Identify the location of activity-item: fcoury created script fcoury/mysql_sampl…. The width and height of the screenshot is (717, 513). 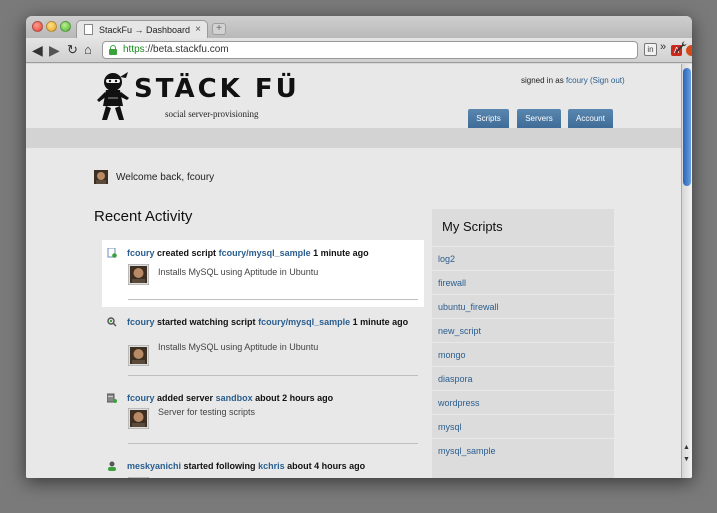
(263, 273).